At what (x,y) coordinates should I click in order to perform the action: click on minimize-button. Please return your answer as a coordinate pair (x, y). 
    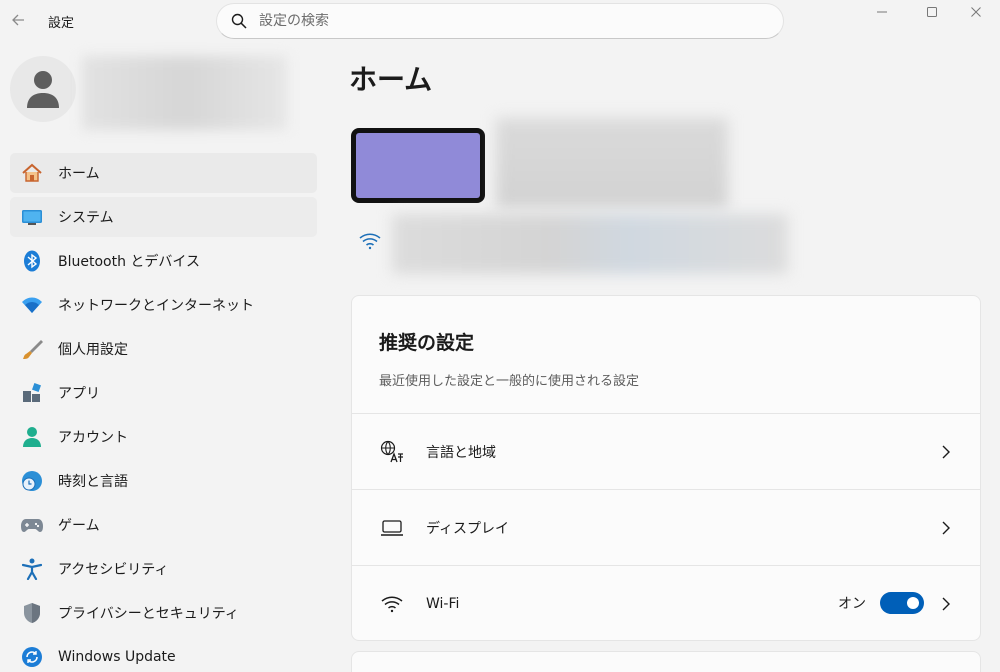
    Looking at the image, I should click on (882, 12).